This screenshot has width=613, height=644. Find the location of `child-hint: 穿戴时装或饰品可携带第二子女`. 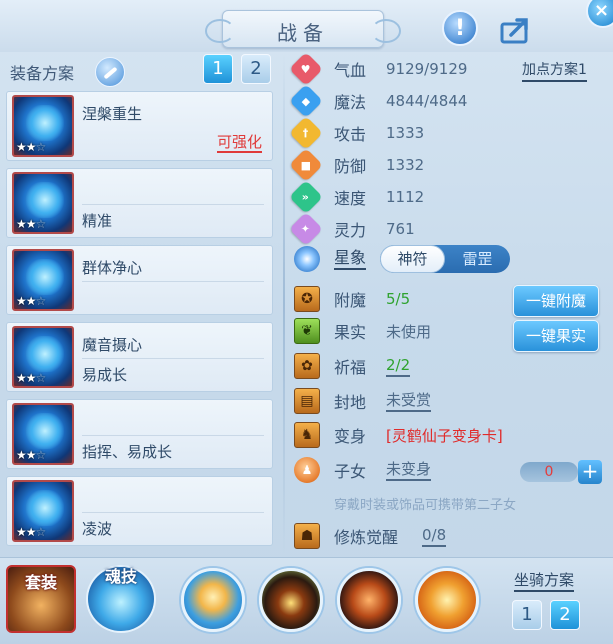

child-hint: 穿戴时装或饰品可携带第二子女 is located at coordinates (425, 505).